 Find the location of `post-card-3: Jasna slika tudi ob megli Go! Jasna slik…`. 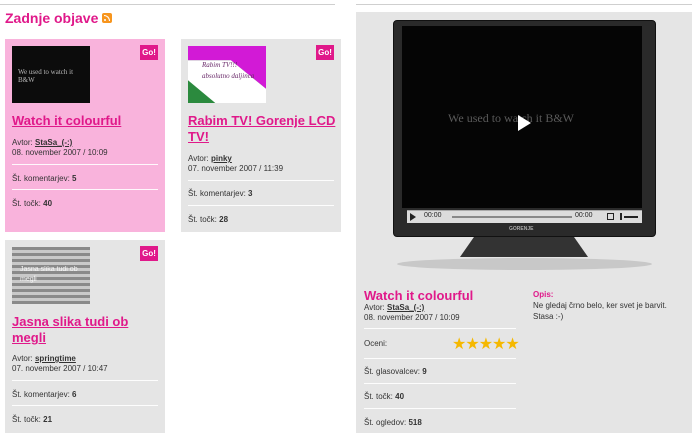

post-card-3: Jasna slika tudi ob megli Go! Jasna slik… is located at coordinates (85, 336).